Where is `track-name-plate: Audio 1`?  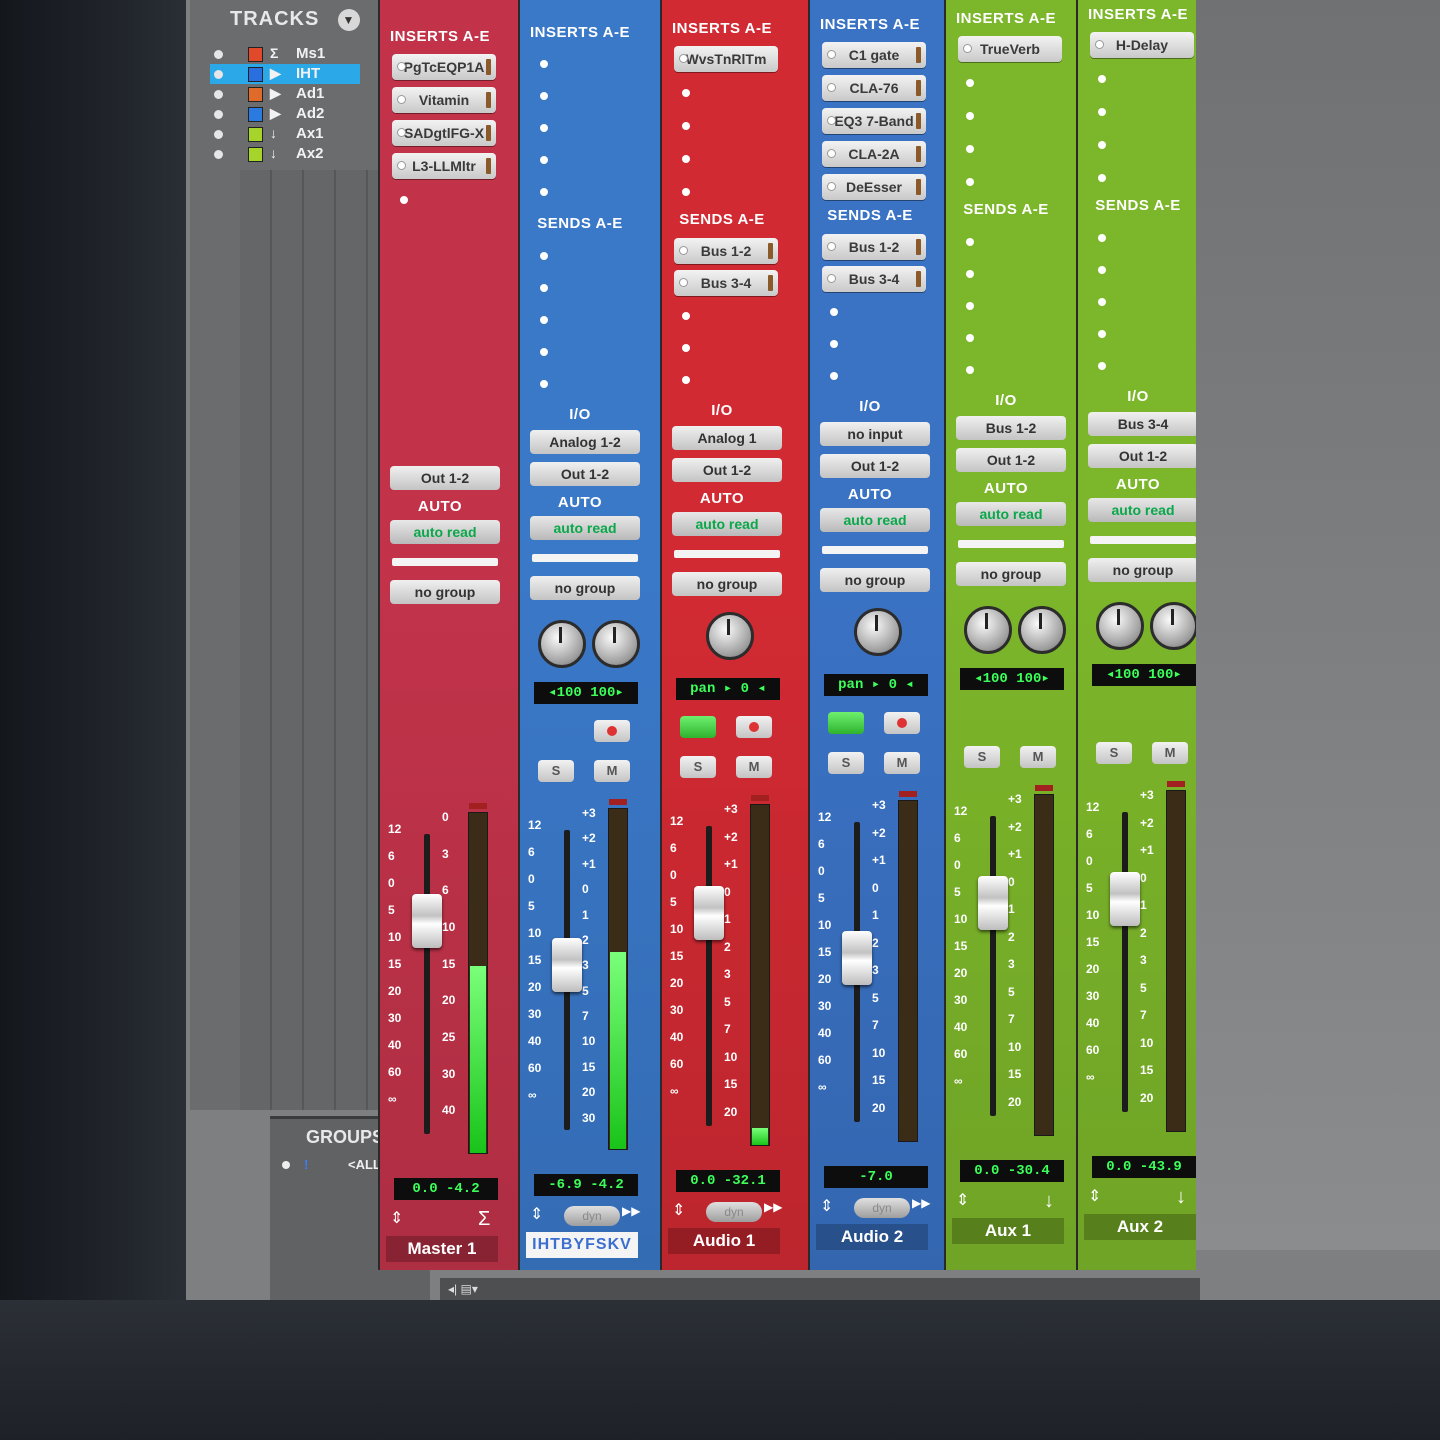
track-name-plate: Audio 1 is located at coordinates (724, 1241).